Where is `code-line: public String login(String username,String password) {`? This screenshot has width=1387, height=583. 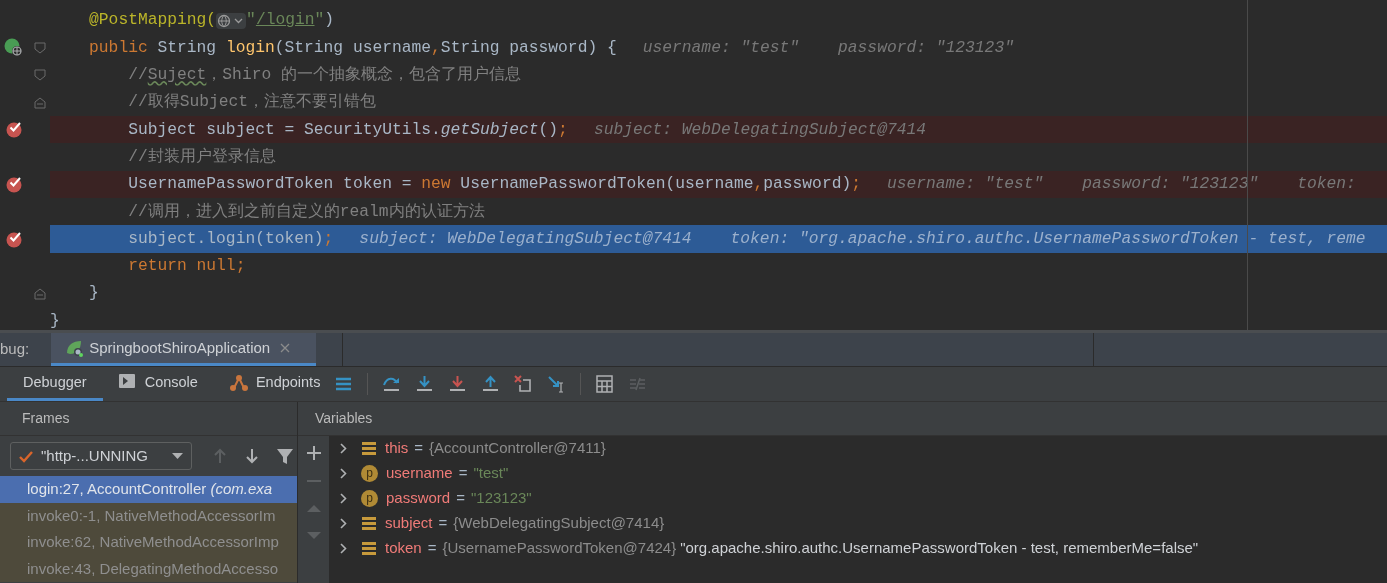 code-line: public String login(String username,String password) { is located at coordinates (352, 47).